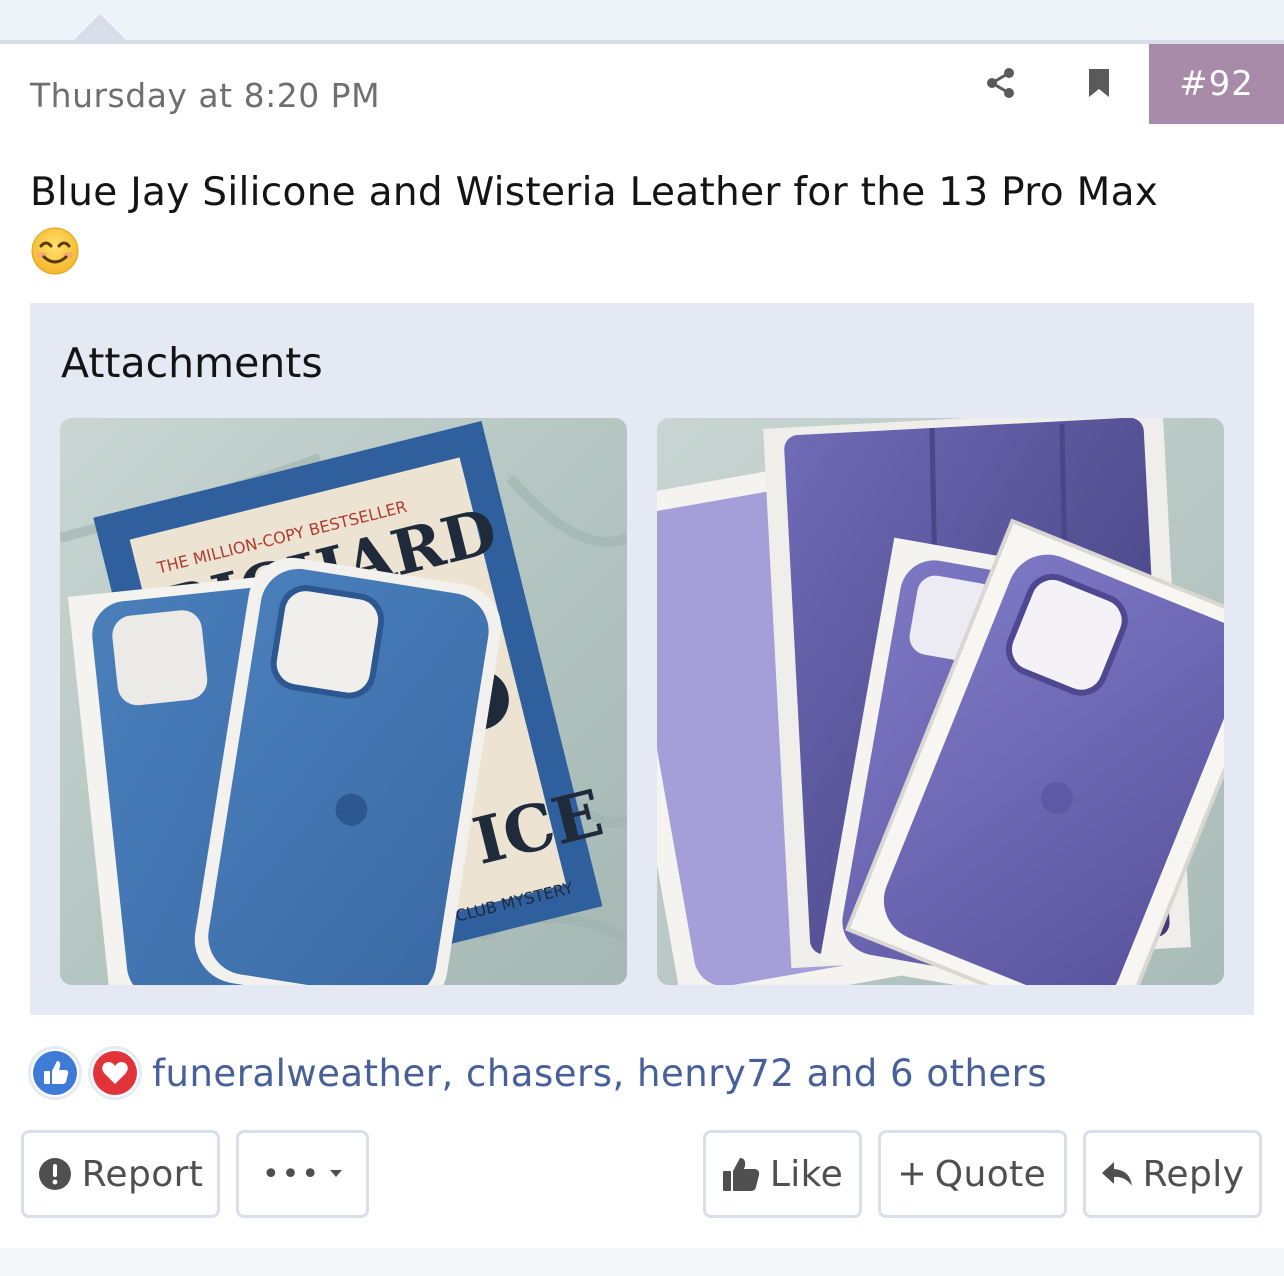 This screenshot has height=1276, width=1284. I want to click on more-options-button: •••, so click(302, 1174).